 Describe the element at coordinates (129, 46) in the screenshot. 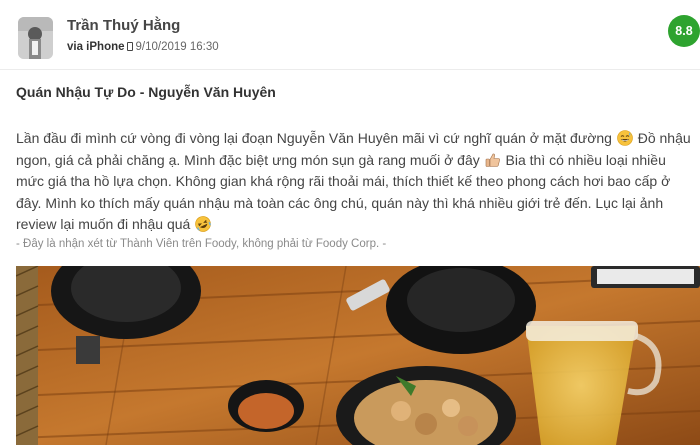

I see `phone-icon` at that location.